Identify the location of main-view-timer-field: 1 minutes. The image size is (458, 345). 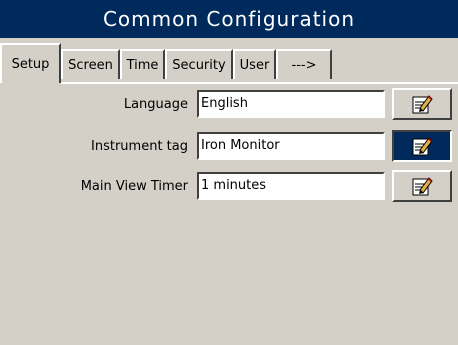
(291, 186).